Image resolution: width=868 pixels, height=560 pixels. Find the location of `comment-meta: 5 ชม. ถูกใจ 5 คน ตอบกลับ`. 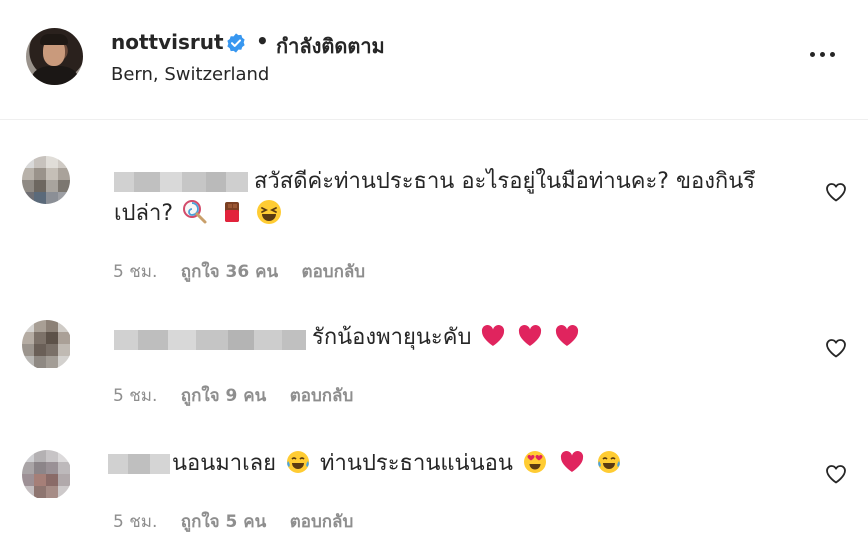

comment-meta: 5 ชม. ถูกใจ 5 คน ตอบกลับ is located at coordinates (242, 521).